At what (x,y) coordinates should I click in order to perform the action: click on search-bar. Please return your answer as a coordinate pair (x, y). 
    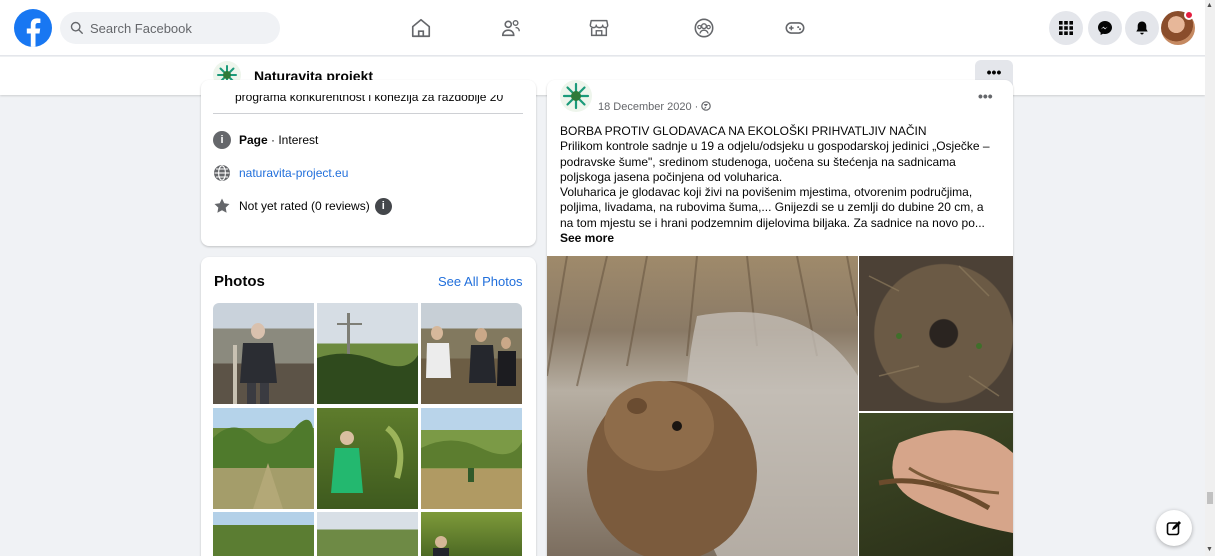
    Looking at the image, I should click on (170, 28).